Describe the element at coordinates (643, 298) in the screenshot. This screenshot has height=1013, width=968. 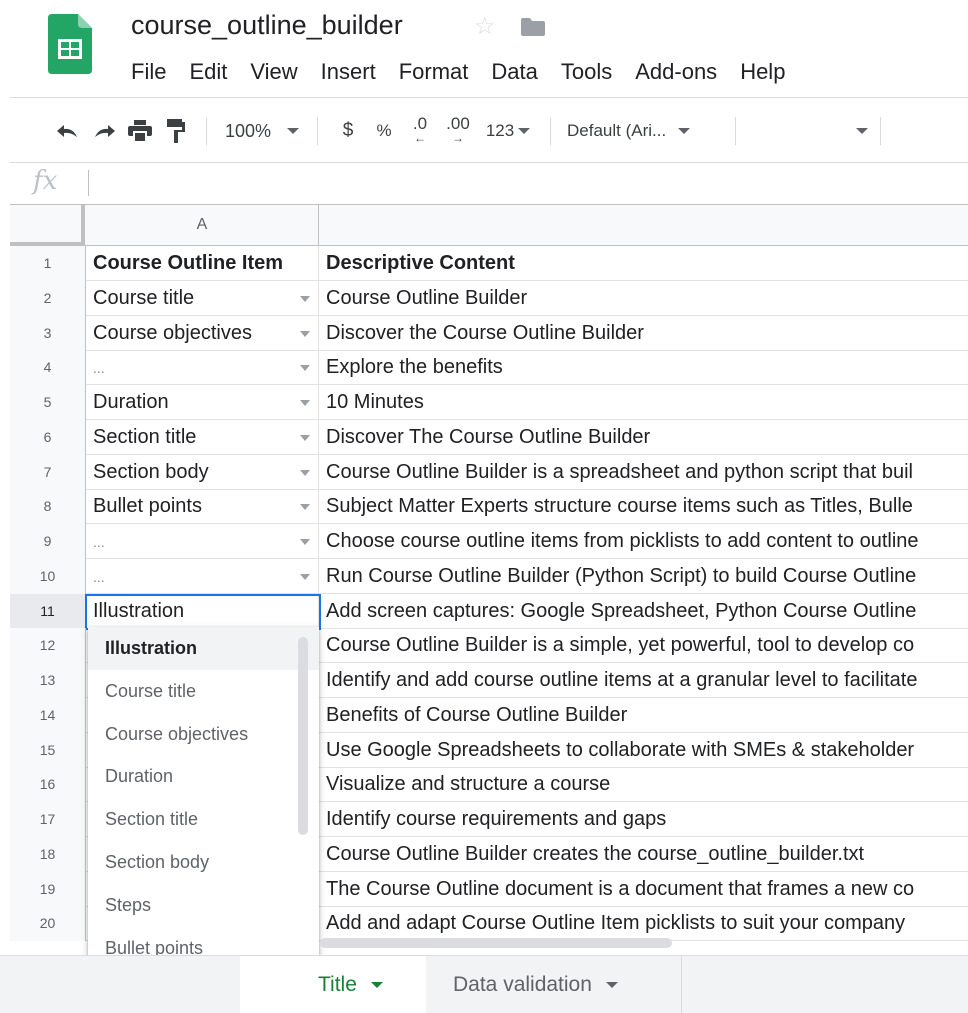
I see `cell-b: Course Outline Builder` at that location.